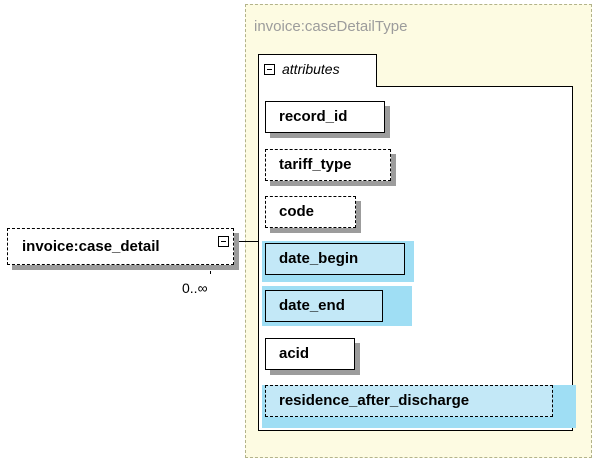  Describe the element at coordinates (310, 354) in the screenshot. I see `attribute-acid: acid` at that location.